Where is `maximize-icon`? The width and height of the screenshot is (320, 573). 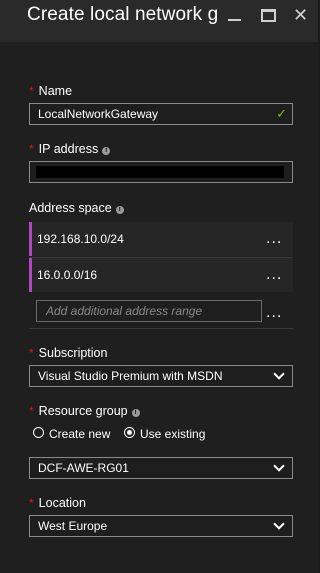 maximize-icon is located at coordinates (269, 16).